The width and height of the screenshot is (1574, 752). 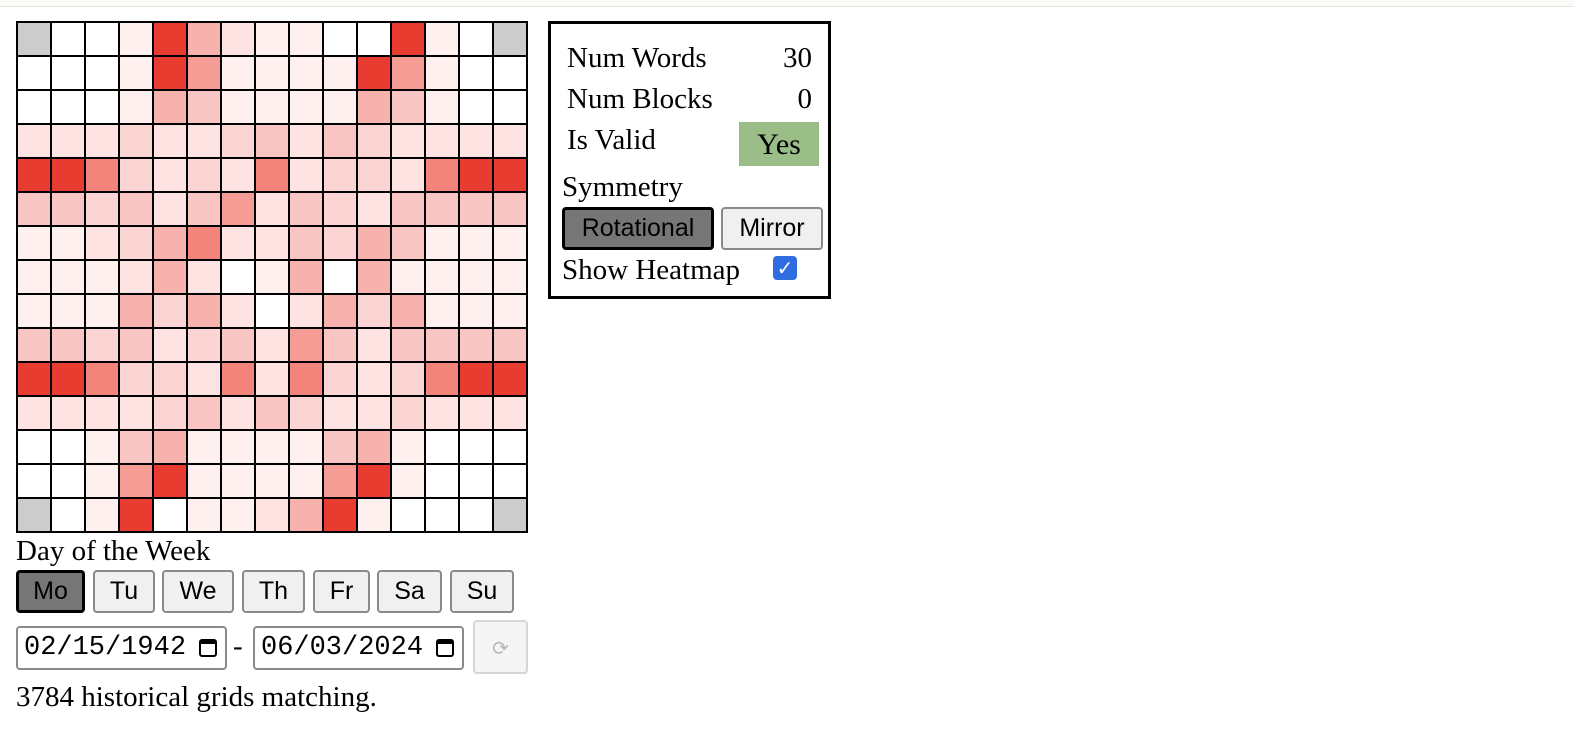 I want to click on day-button-su: Su, so click(x=482, y=591).